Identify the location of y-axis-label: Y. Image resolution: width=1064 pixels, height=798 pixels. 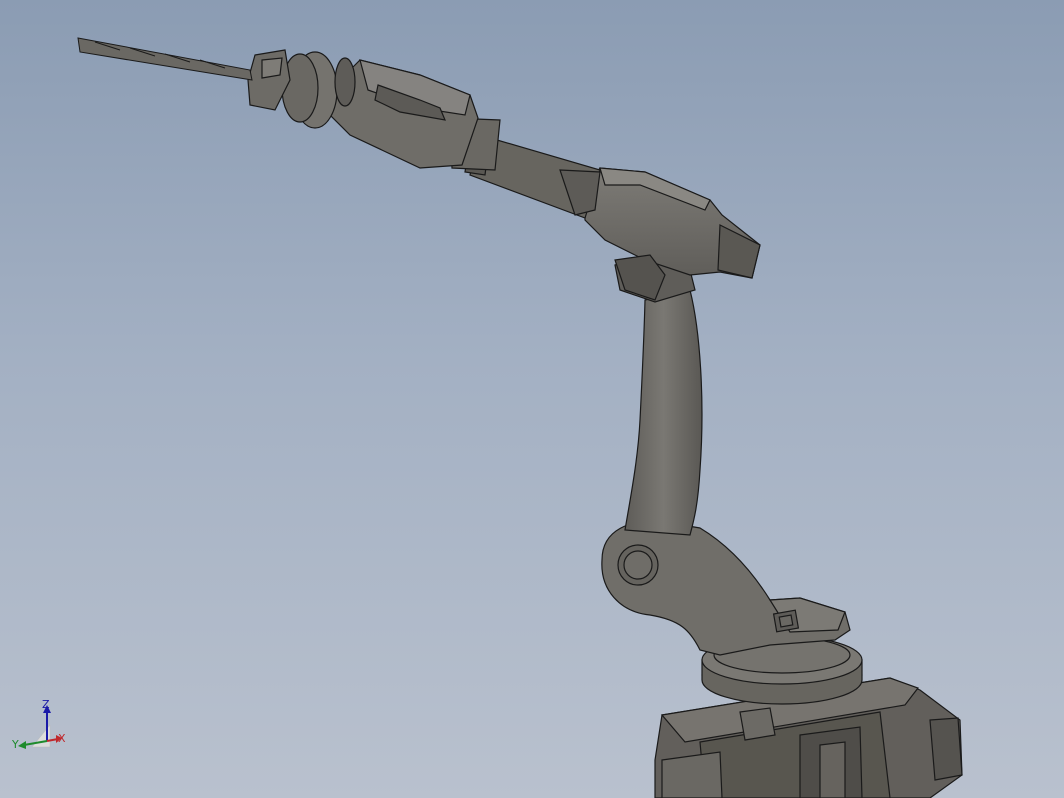
(15, 744).